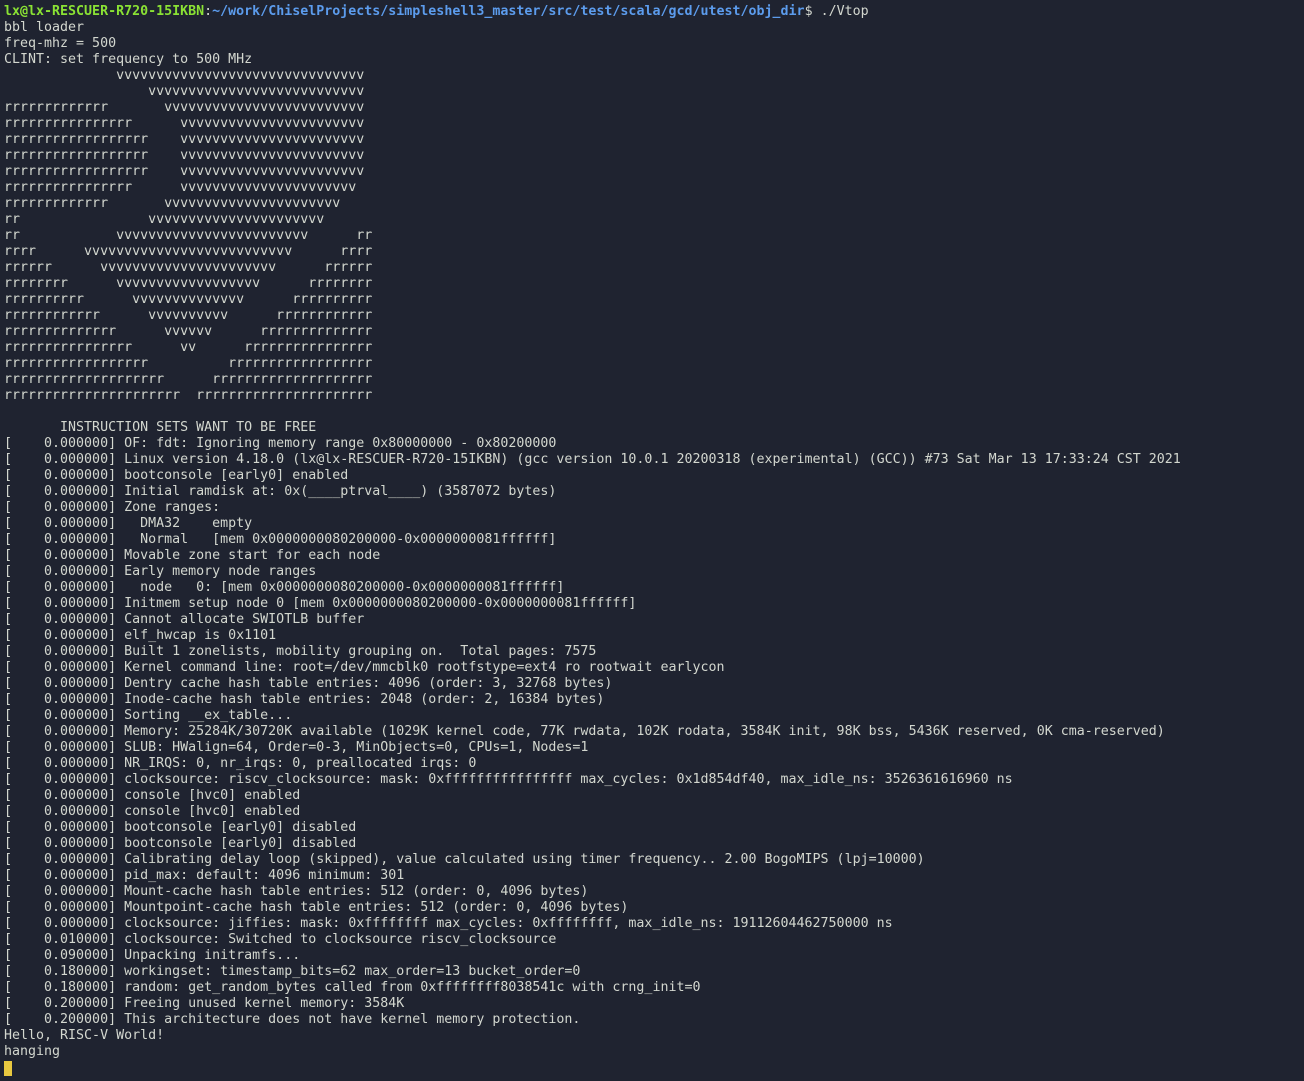  Describe the element at coordinates (188, 331) in the screenshot. I see `output-line: rrrrrrrrrrrrrr vvvvvv rrrrrrrrrrrrrr` at that location.